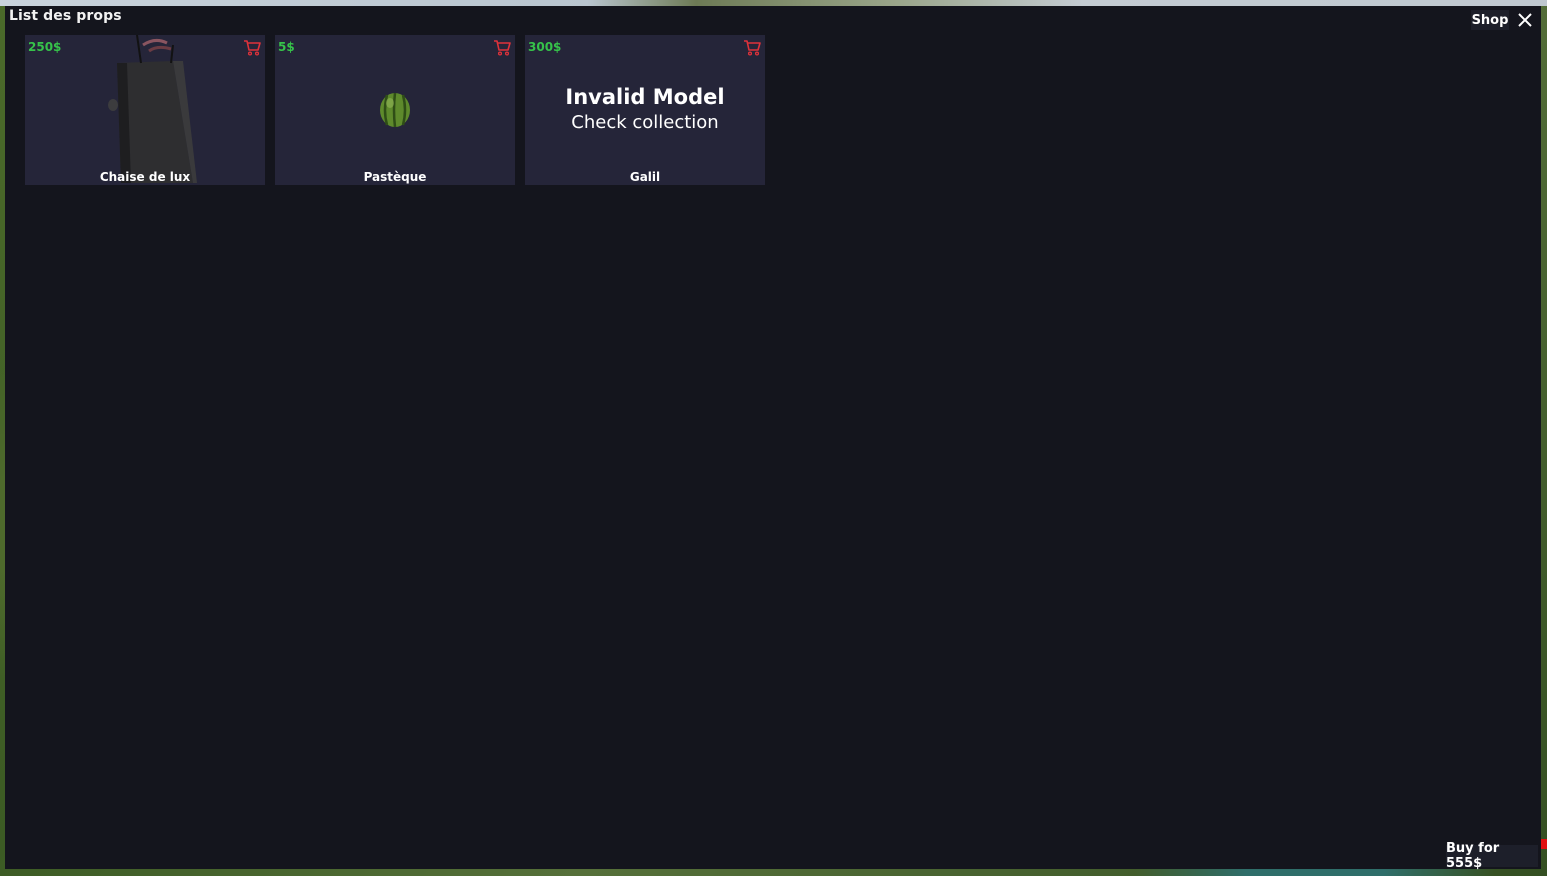 The image size is (1547, 876). What do you see at coordinates (152, 109) in the screenshot?
I see `chair-image` at bounding box center [152, 109].